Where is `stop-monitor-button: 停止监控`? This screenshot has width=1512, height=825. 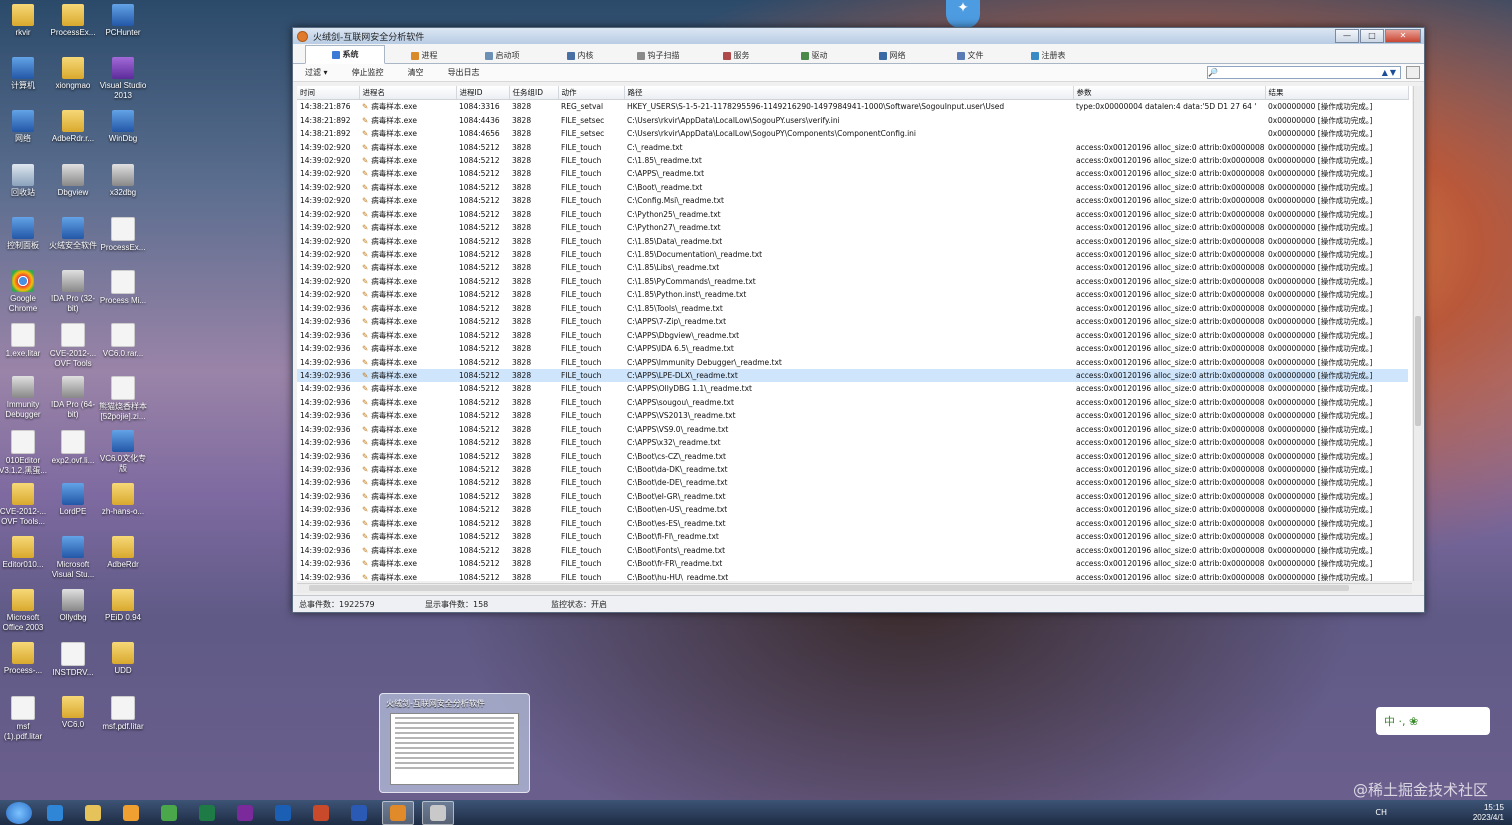 stop-monitor-button: 停止监控 is located at coordinates (368, 72).